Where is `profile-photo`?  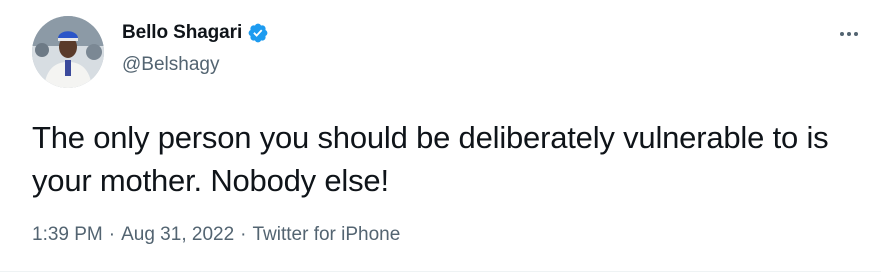
profile-photo is located at coordinates (68, 52).